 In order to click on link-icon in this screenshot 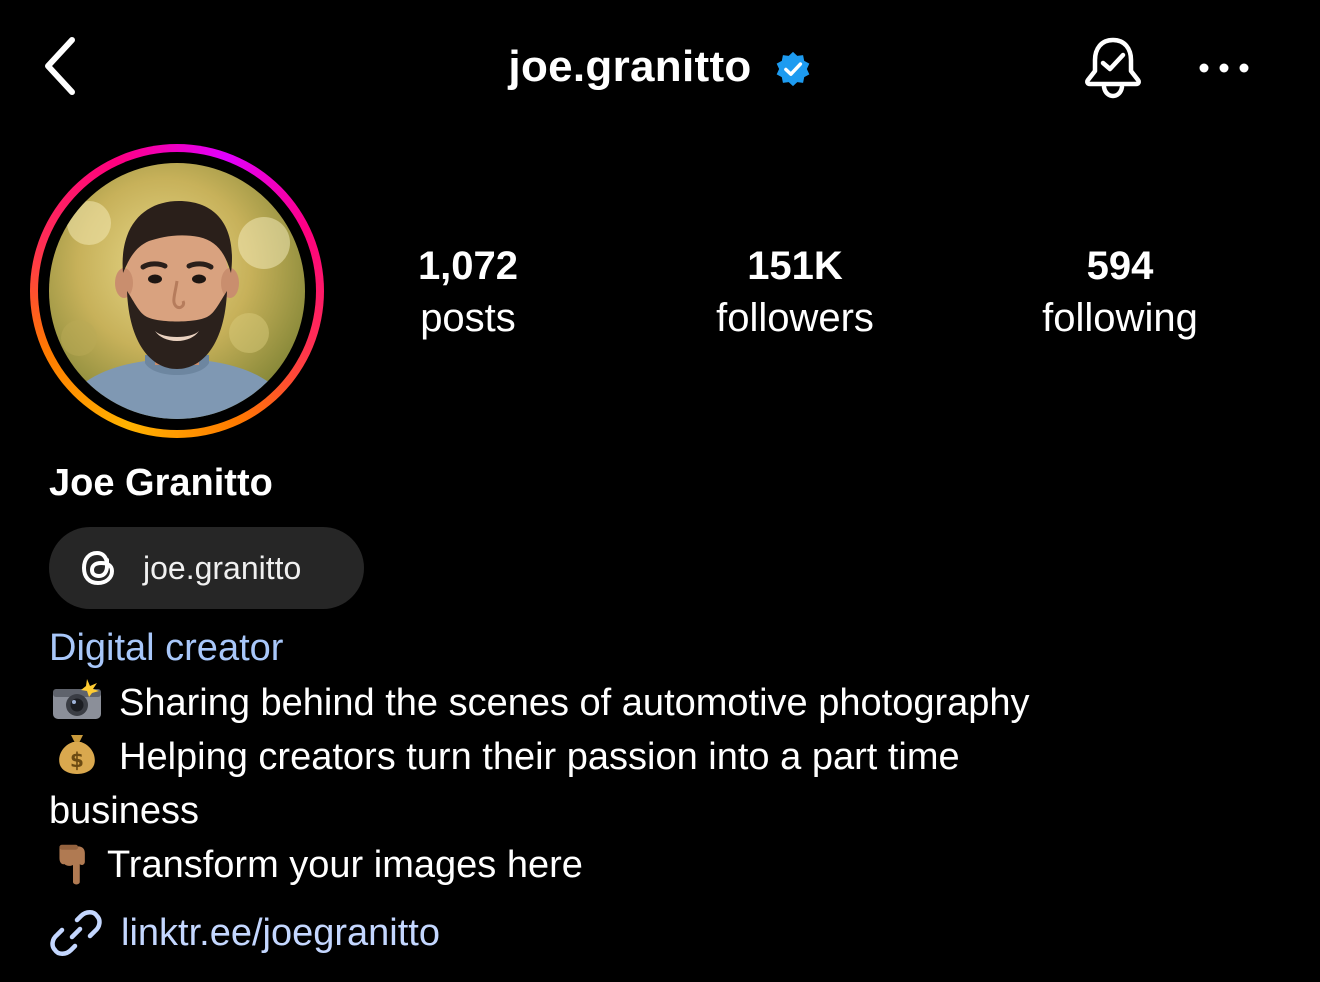, I will do `click(76, 933)`.